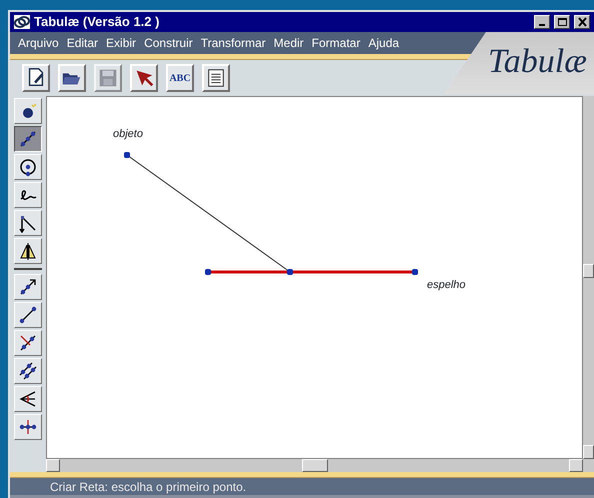 The width and height of the screenshot is (594, 498). I want to click on toolbar-button: ABC, so click(180, 78).